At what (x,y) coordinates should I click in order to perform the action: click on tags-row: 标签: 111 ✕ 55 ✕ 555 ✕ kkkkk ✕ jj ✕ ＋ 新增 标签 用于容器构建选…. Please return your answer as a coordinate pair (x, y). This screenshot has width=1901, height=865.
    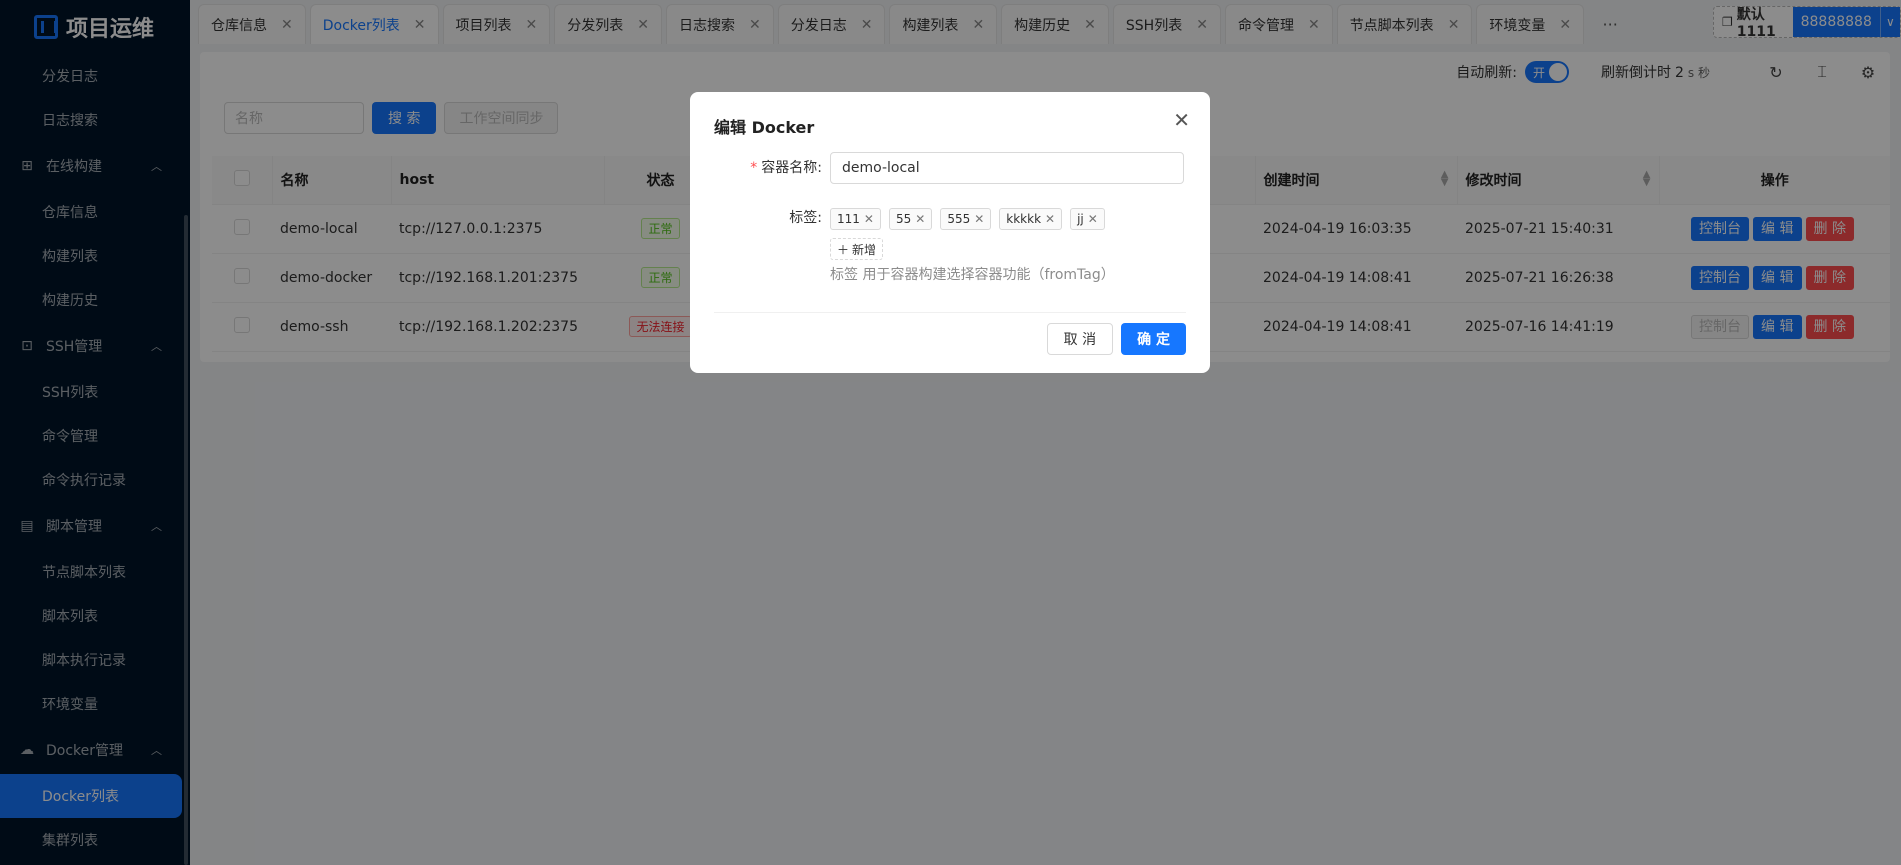
    Looking at the image, I should click on (949, 243).